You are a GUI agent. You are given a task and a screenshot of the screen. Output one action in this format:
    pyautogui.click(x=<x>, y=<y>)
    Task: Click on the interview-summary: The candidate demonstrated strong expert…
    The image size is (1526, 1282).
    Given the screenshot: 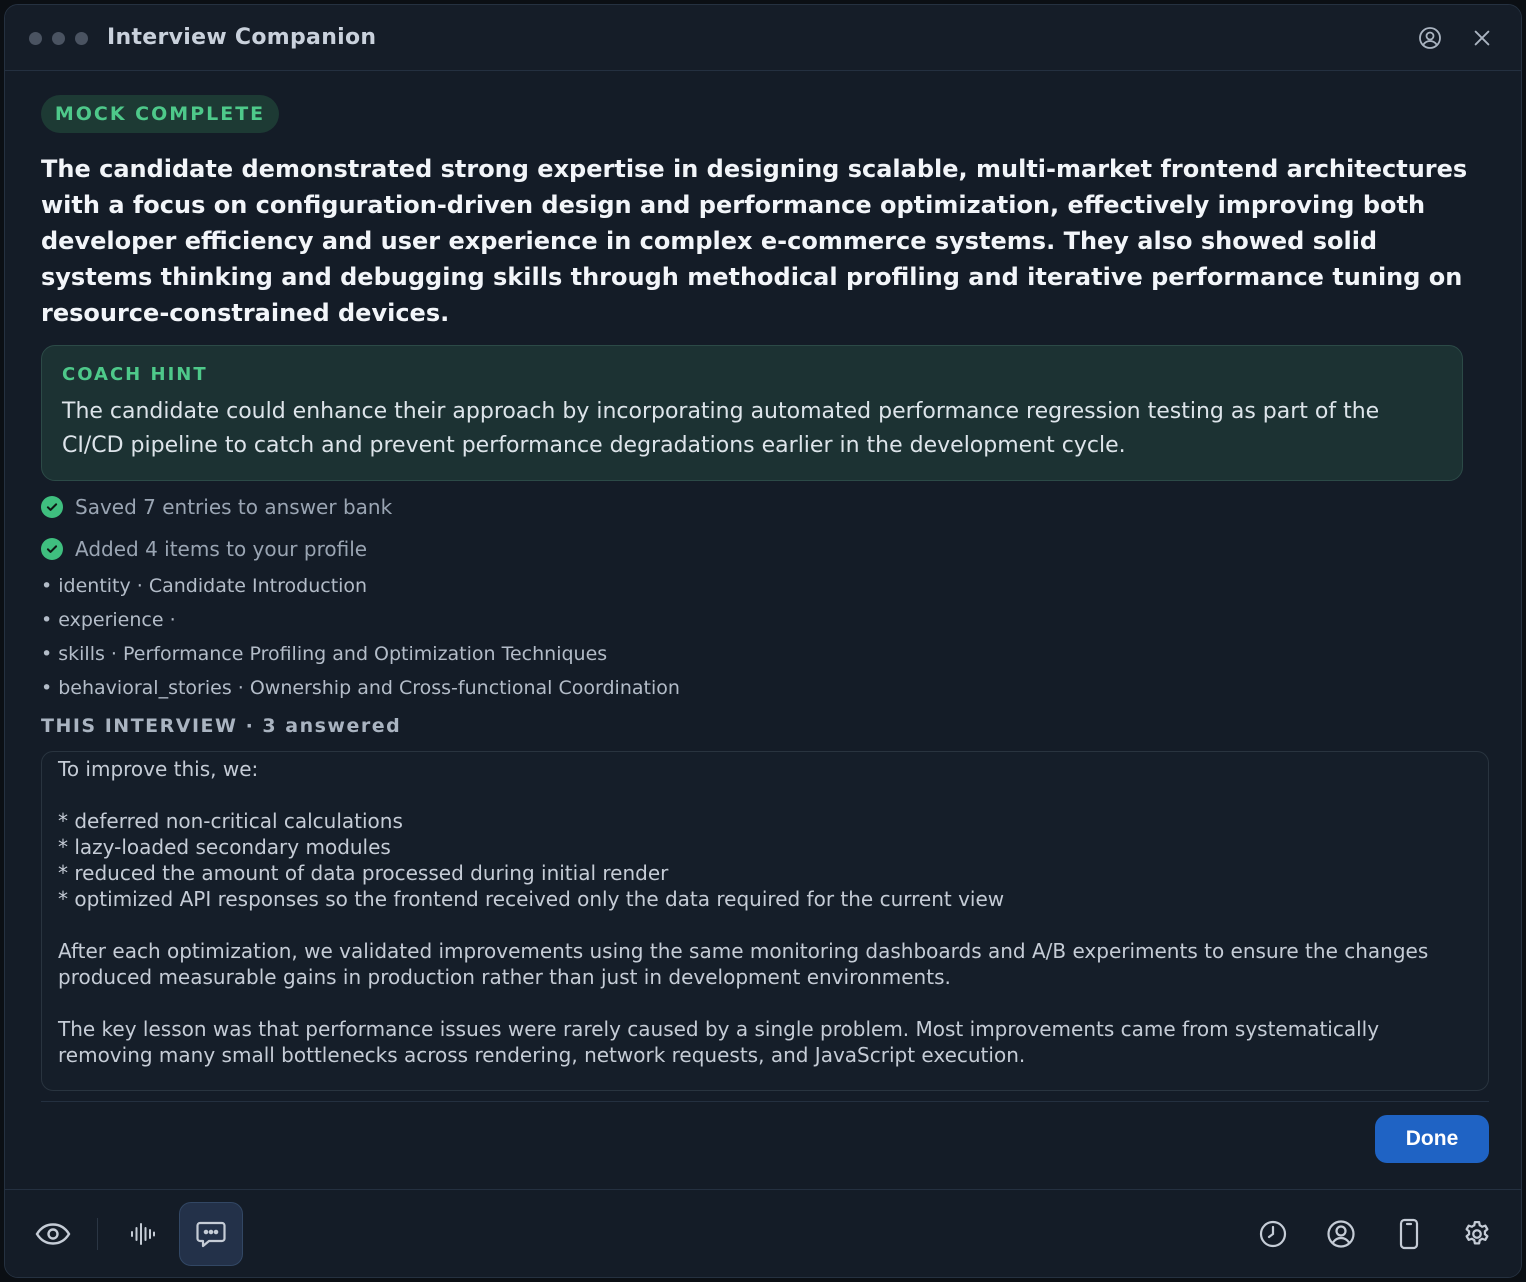 What is the action you would take?
    pyautogui.click(x=754, y=241)
    